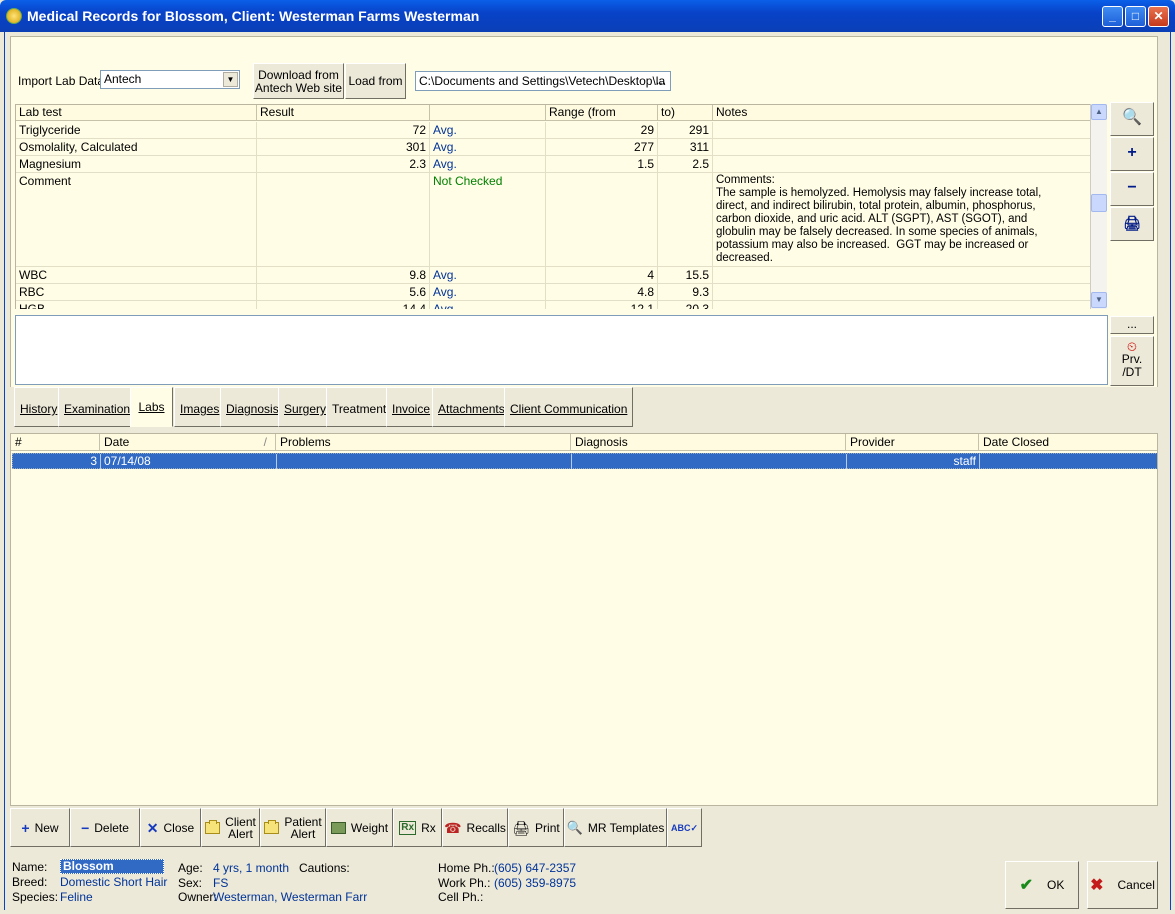 This screenshot has width=1175, height=914. Describe the element at coordinates (136, 147) in the screenshot. I see `lab-test-cell: Osmolality, Calculated` at that location.